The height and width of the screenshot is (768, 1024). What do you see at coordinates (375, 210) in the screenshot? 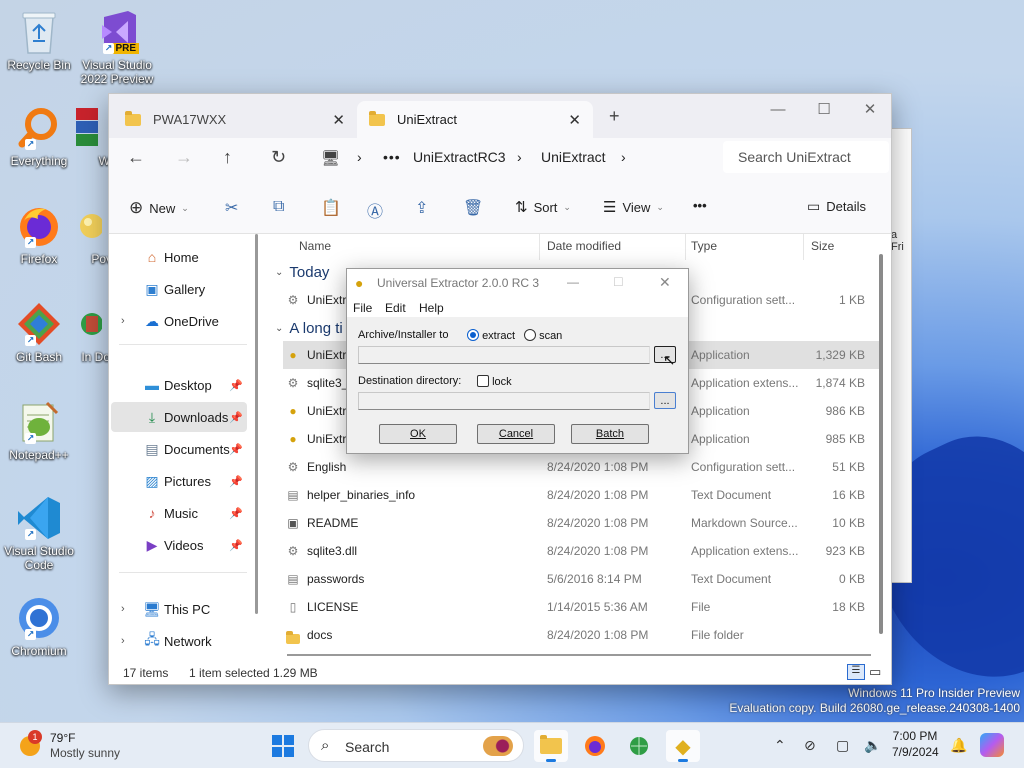
I see `rename-icon: Ⓐ` at bounding box center [375, 210].